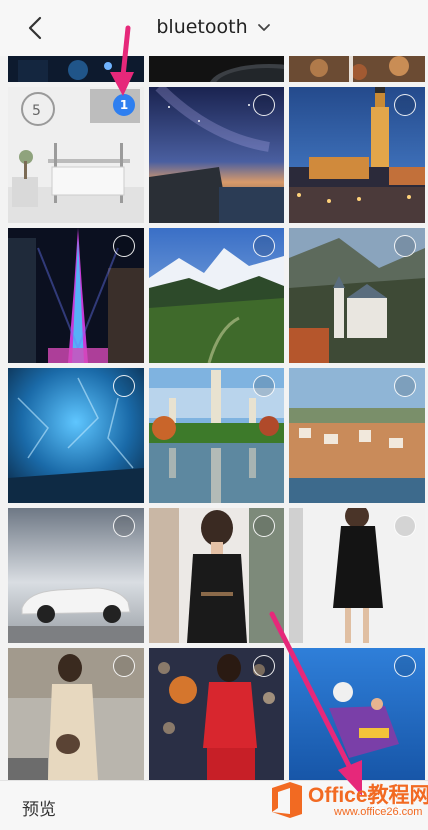 The width and height of the screenshot is (428, 830). I want to click on album-title: bluetooth, so click(202, 27).